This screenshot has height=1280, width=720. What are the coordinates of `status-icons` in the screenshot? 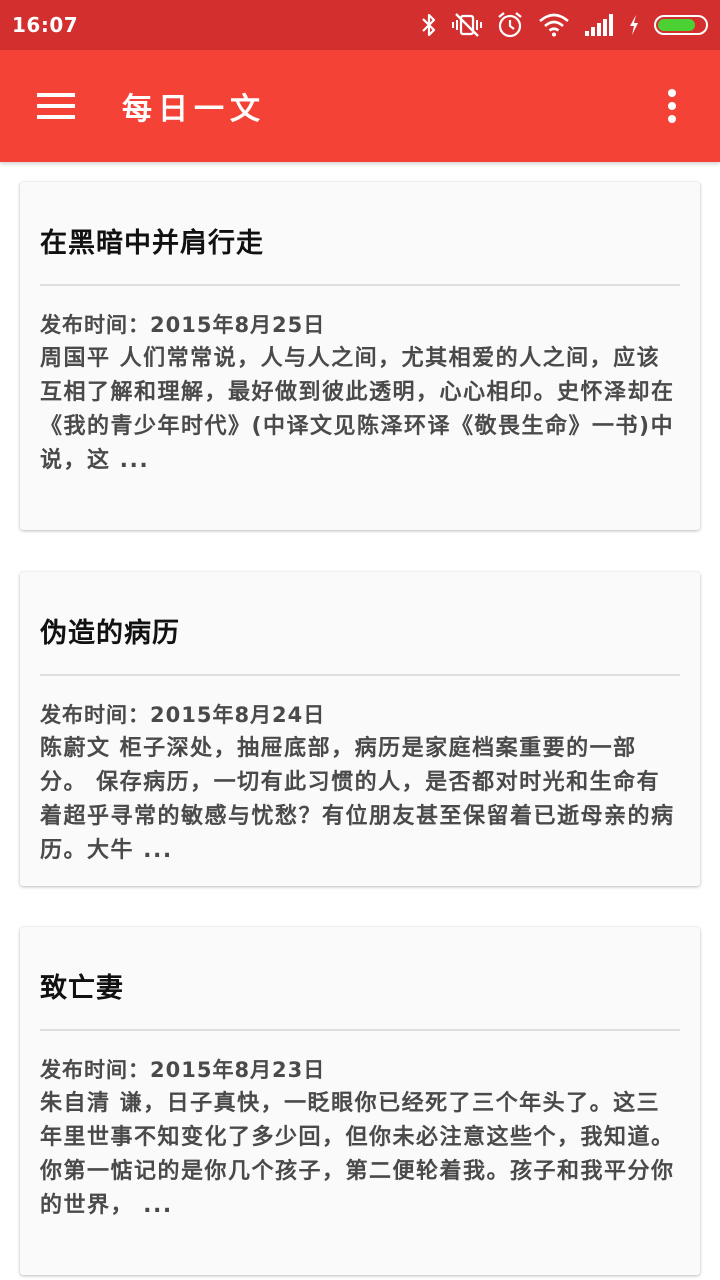 It's located at (564, 25).